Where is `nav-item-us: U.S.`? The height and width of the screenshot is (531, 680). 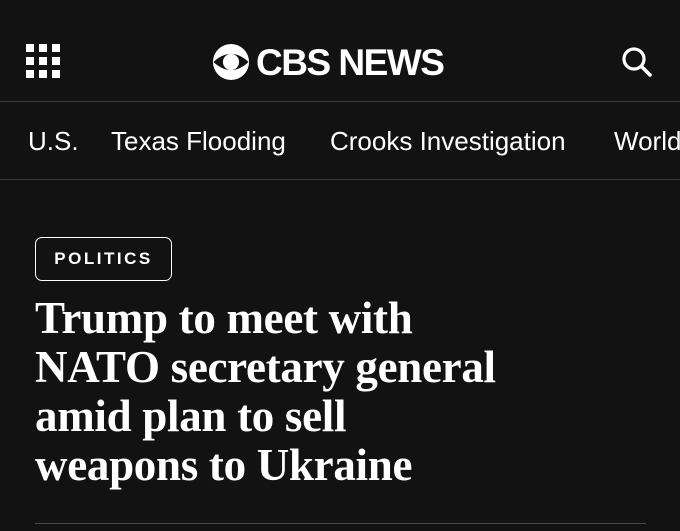 nav-item-us: U.S. is located at coordinates (53, 141).